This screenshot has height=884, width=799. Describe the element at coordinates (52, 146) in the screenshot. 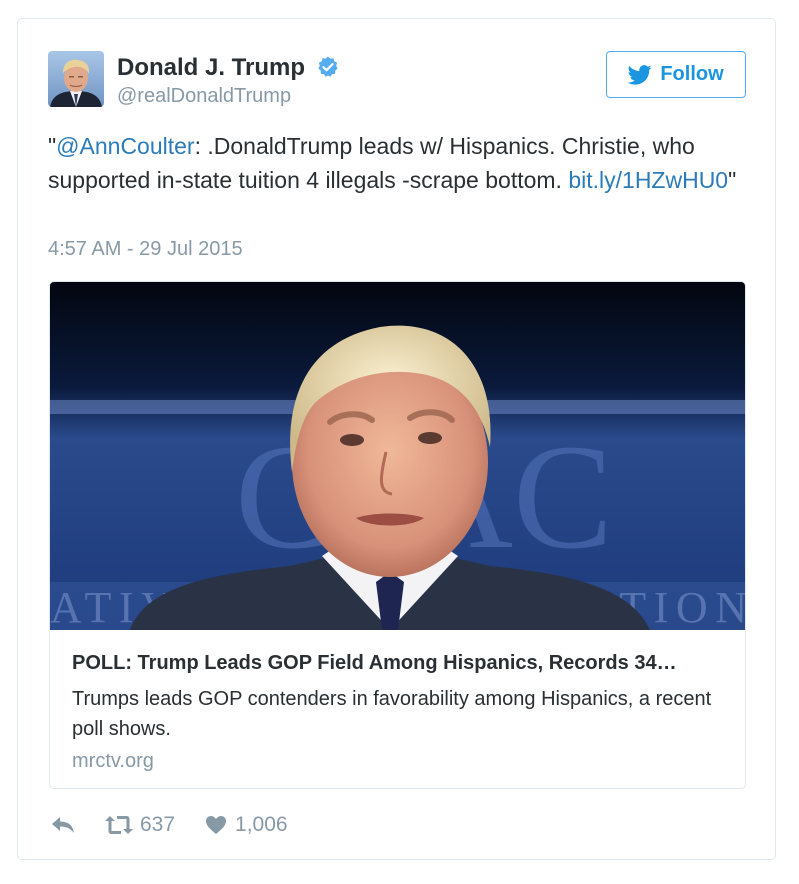

I see `open-quote: "` at that location.